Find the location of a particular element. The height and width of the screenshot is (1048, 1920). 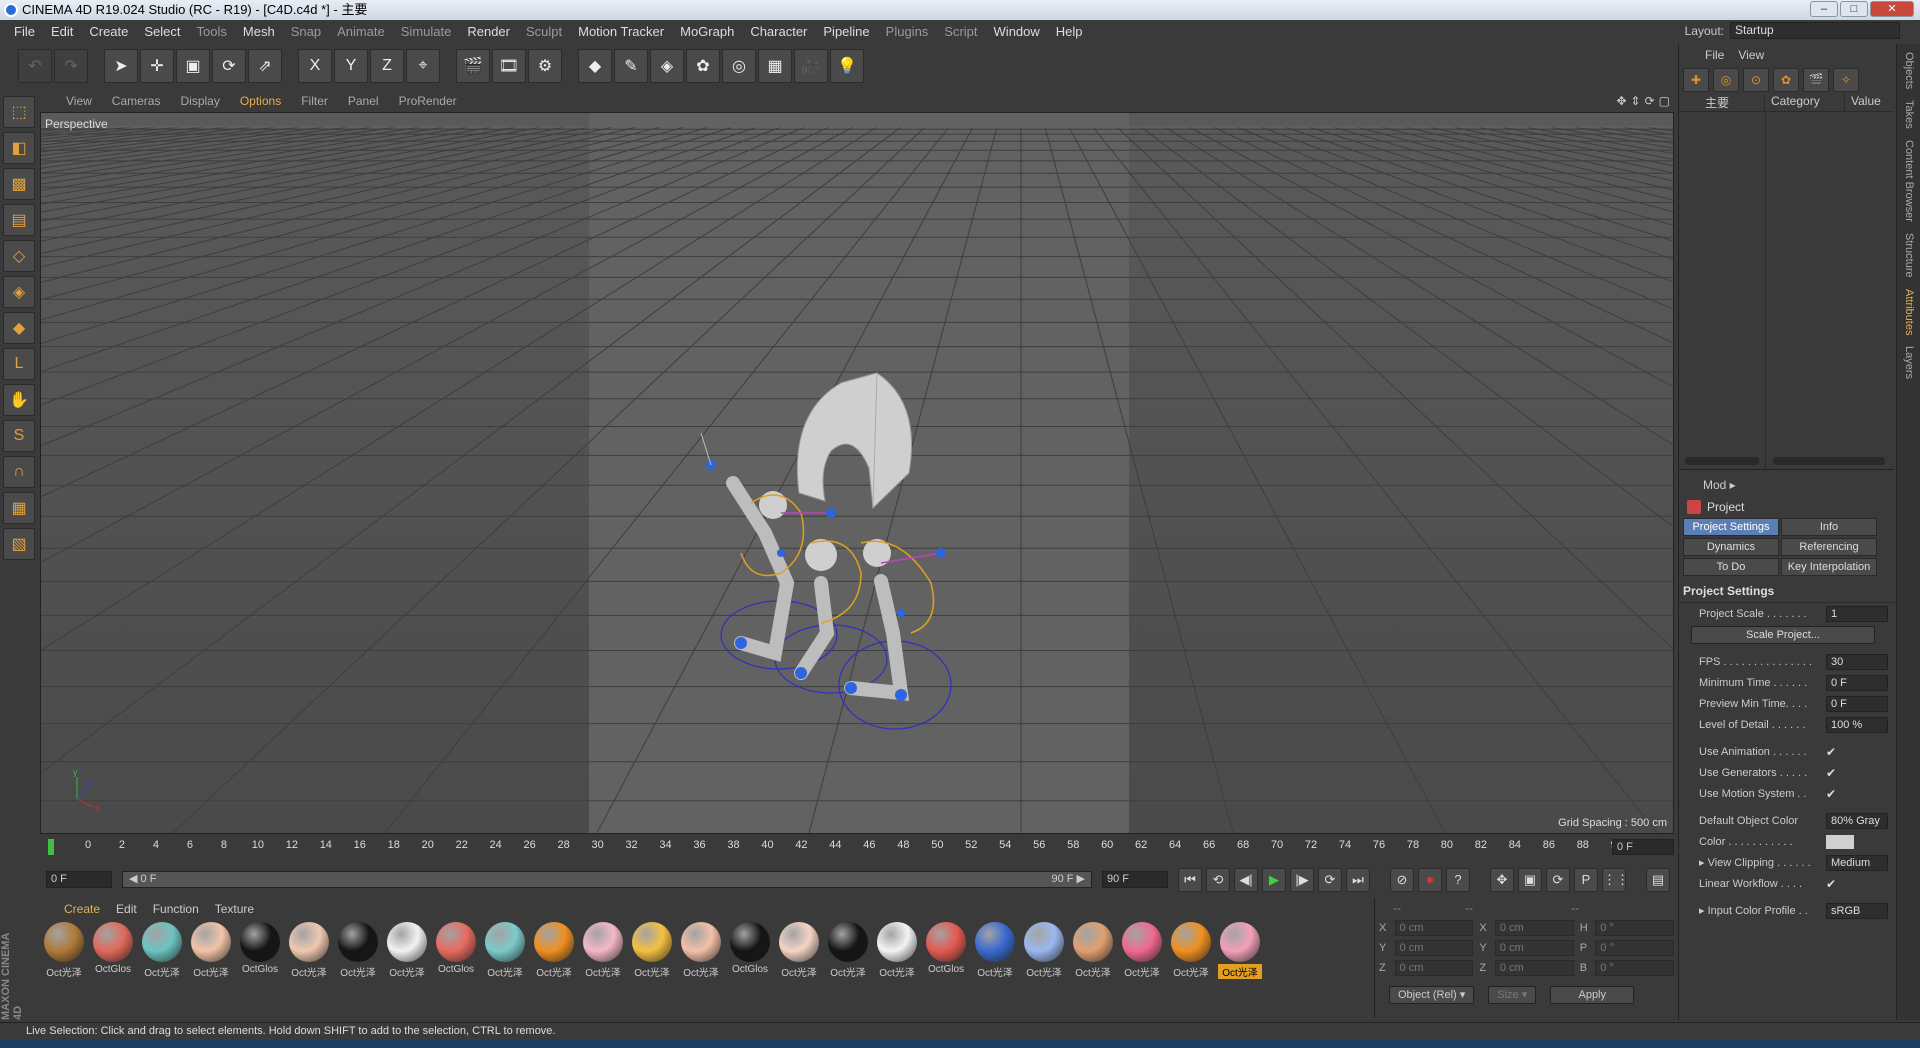

tab-to-do: To Do is located at coordinates (1731, 567).